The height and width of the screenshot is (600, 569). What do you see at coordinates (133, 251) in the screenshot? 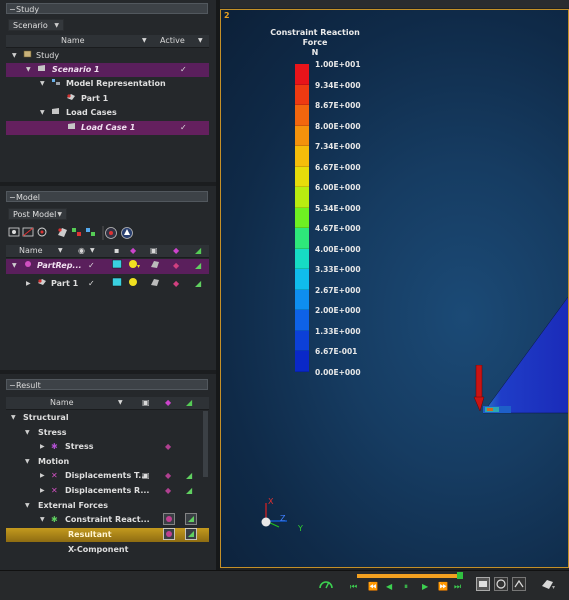
I see `color-icon: ◆` at bounding box center [133, 251].